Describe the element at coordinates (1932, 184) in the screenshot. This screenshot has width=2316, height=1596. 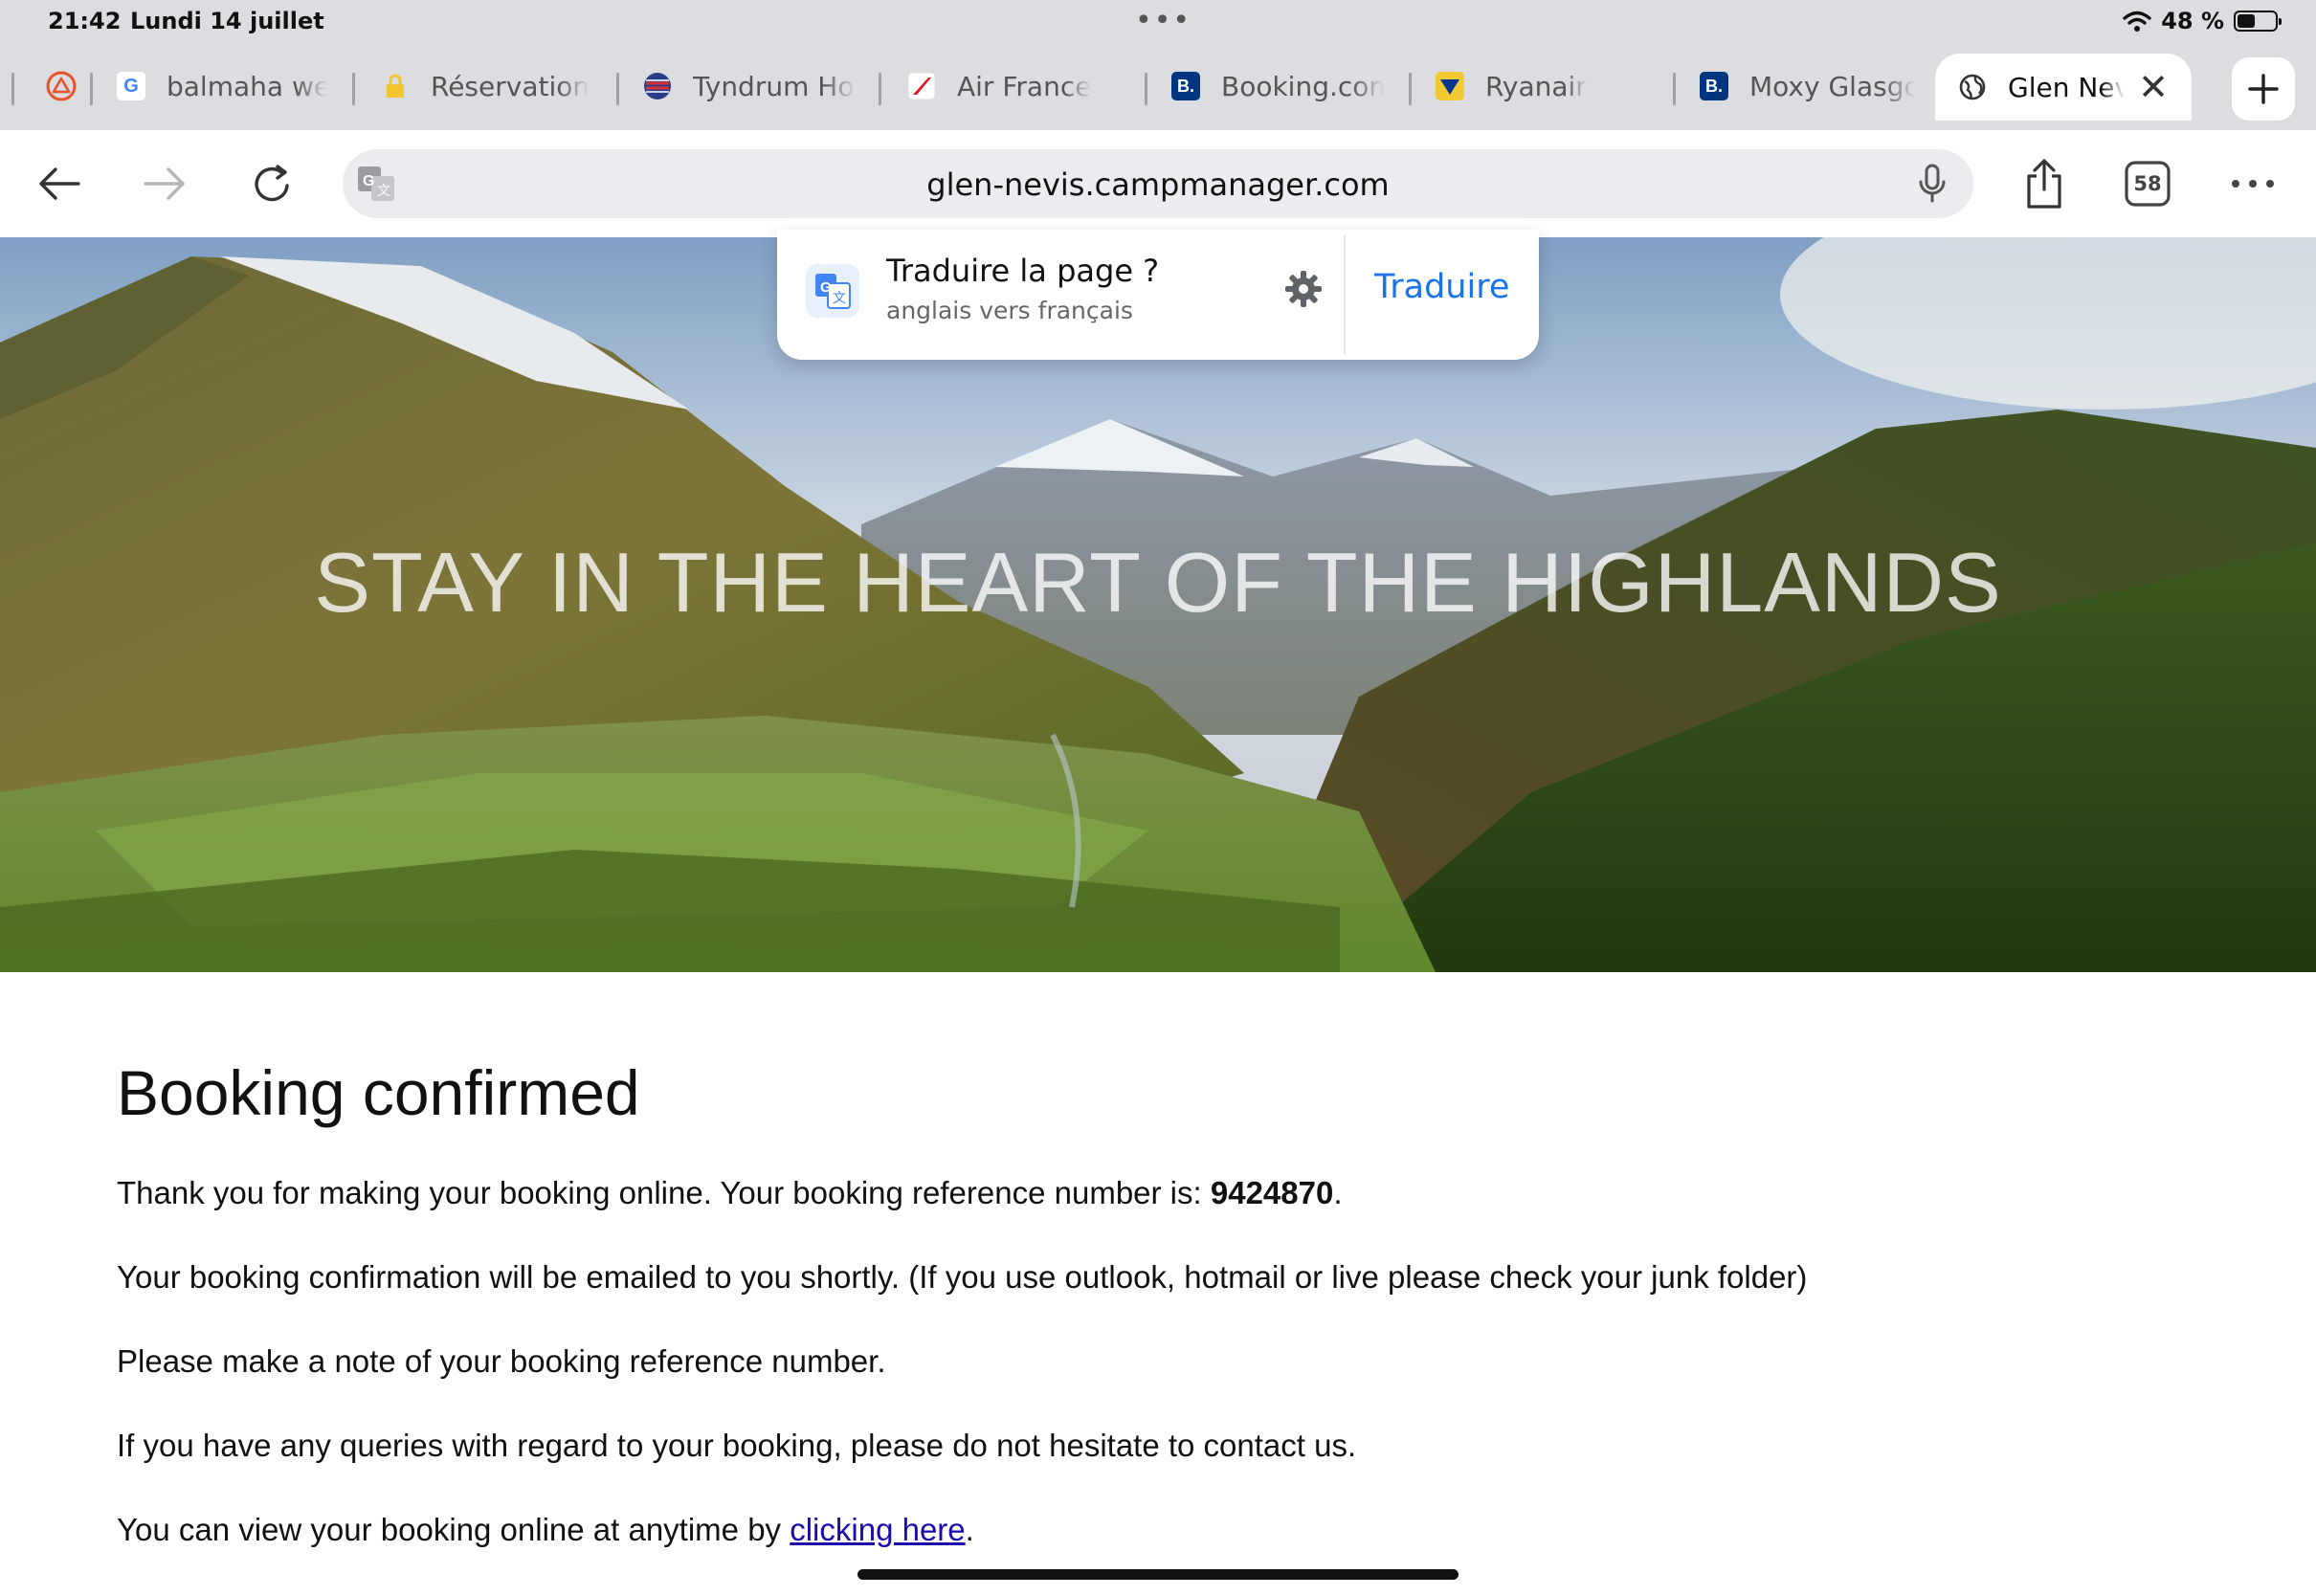
I see `microphone-icon` at that location.